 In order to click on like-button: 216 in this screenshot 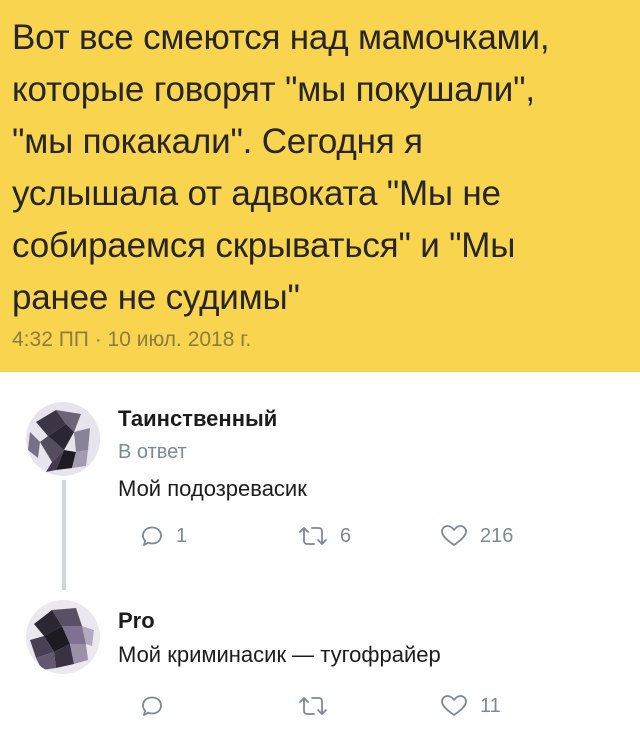, I will do `click(476, 536)`.